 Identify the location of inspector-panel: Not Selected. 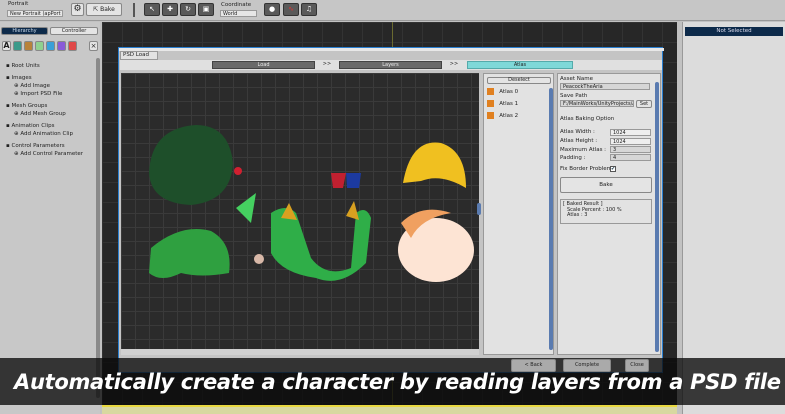
(733, 218).